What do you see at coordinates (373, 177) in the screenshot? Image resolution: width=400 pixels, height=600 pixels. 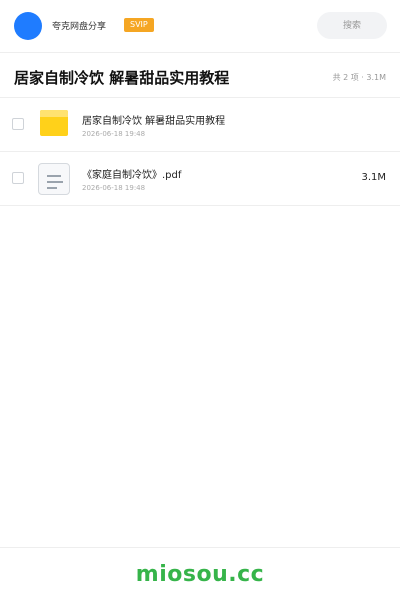 I see `file-size: 3.1M` at bounding box center [373, 177].